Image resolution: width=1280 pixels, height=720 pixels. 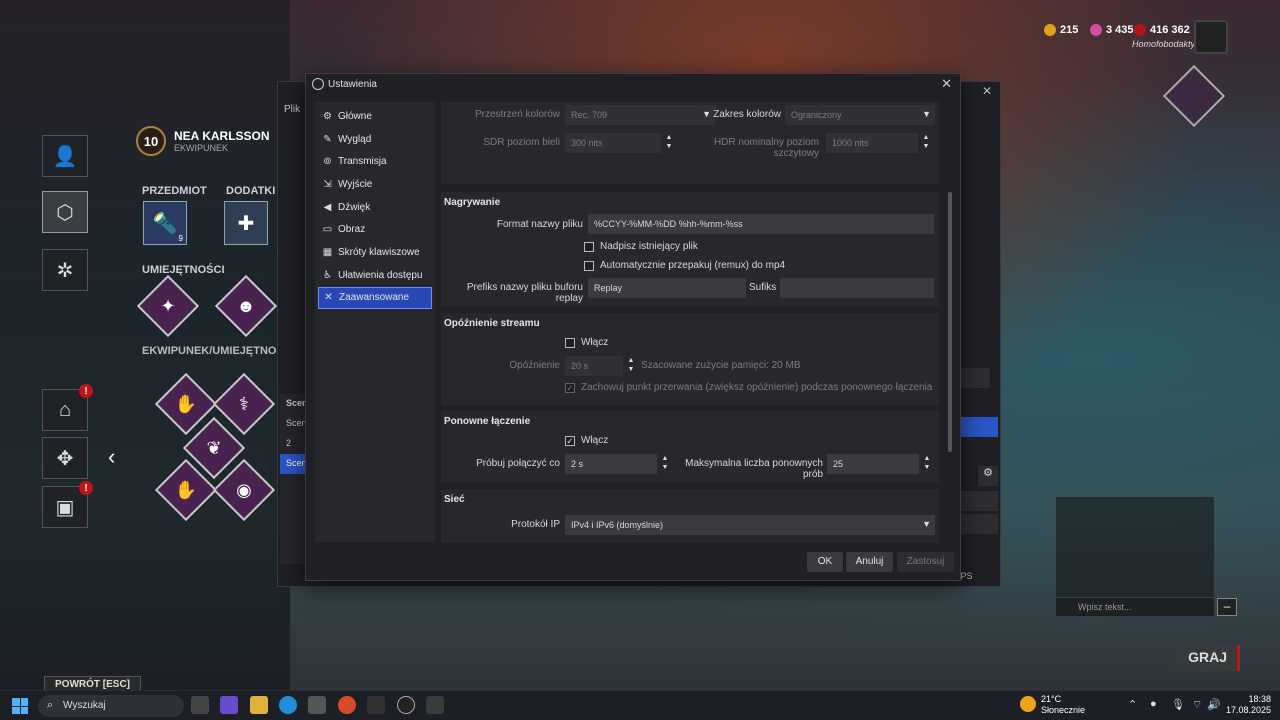 What do you see at coordinates (1196, 658) in the screenshot?
I see `play-button: GRAJ` at bounding box center [1196, 658].